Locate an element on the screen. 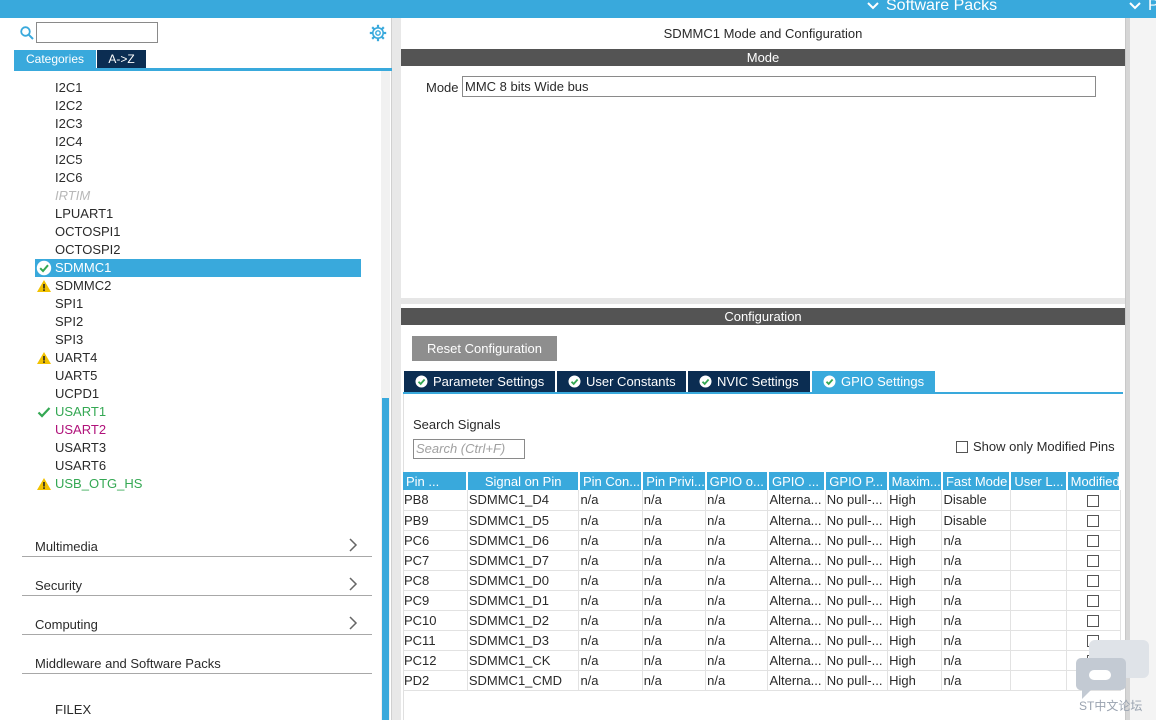 The height and width of the screenshot is (720, 1156). tree-item-usart6: USART6 is located at coordinates (198, 466).